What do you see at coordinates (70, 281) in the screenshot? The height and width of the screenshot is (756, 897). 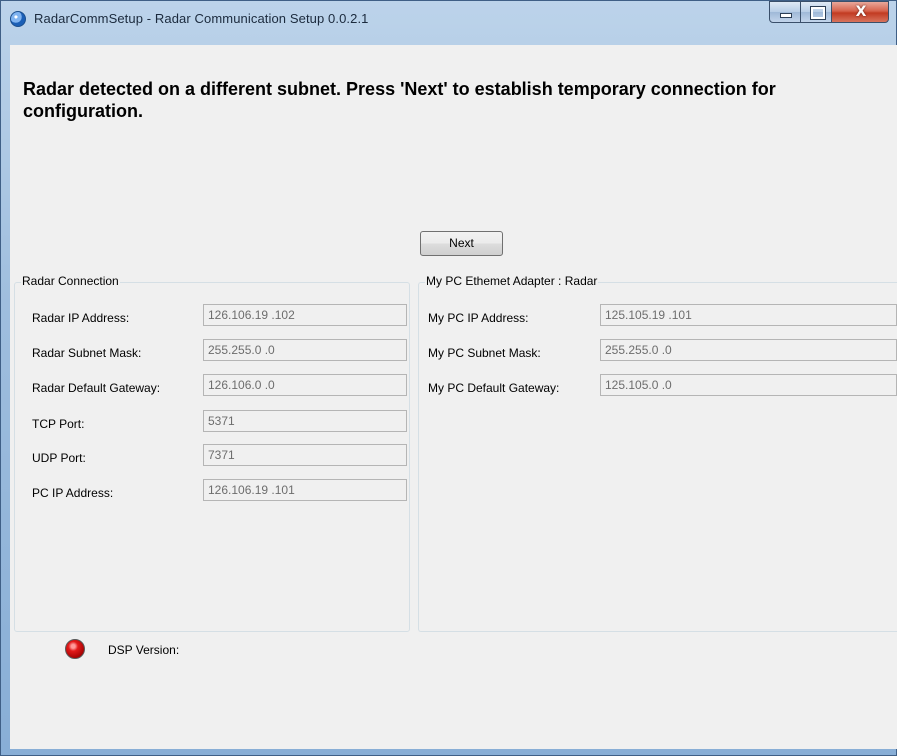 I see `radar-connection-legend: Radar Connection` at bounding box center [70, 281].